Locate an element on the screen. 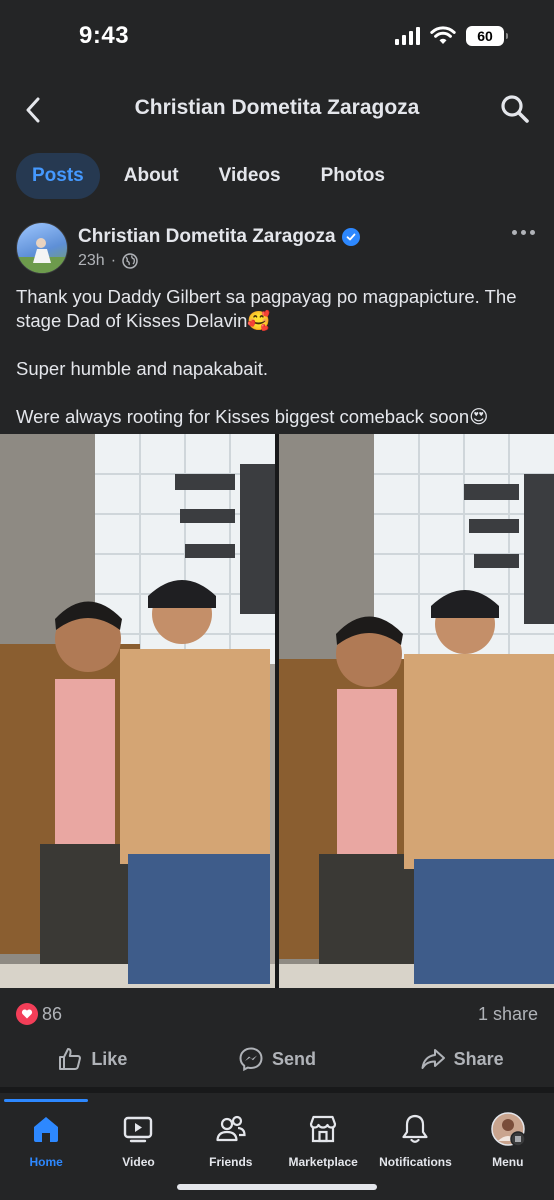 The image size is (554, 1200). search-icon is located at coordinates (515, 109).